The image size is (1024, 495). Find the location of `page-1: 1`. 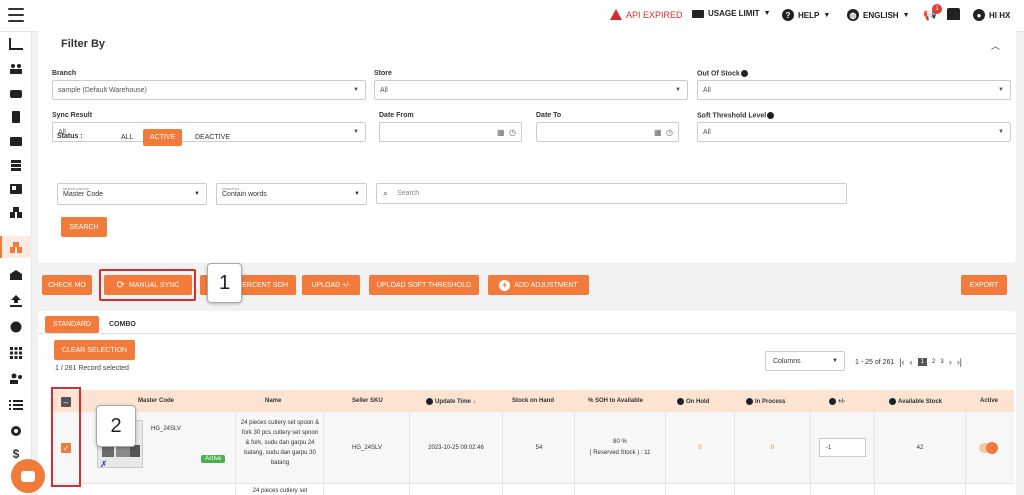

page-1: 1 is located at coordinates (922, 362).